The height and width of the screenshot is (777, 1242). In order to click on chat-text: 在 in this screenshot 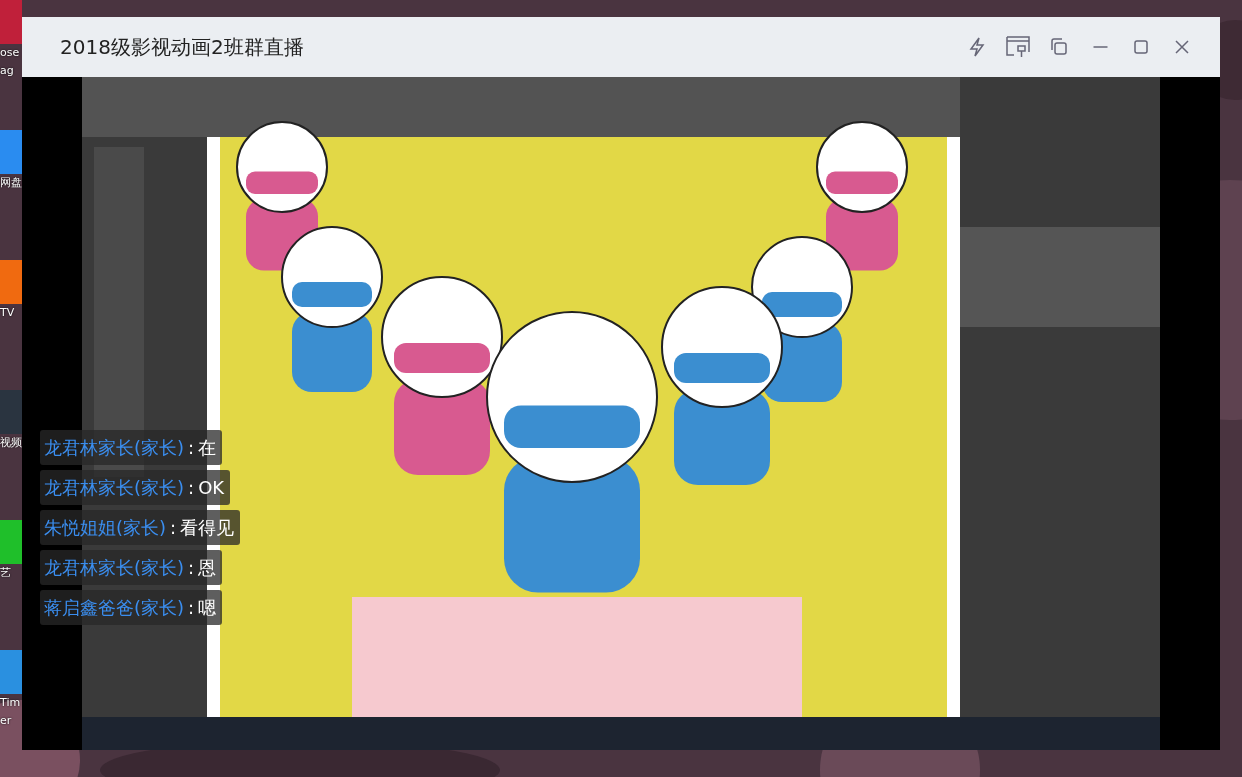, I will do `click(207, 448)`.